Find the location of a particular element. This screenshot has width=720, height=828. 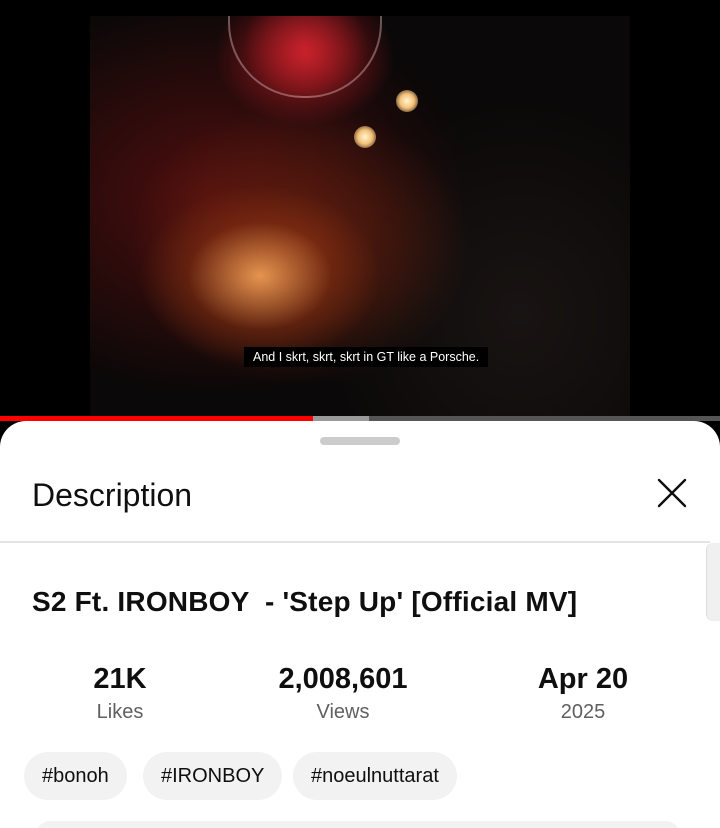

likes-label: Likes is located at coordinates (120, 712).